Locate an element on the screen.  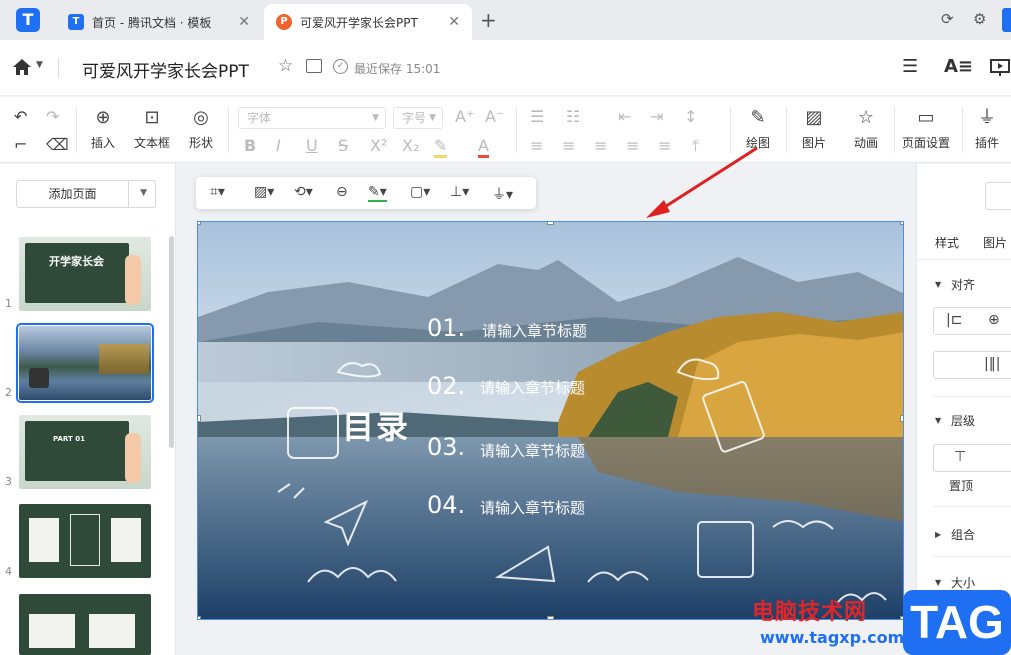
bring-to-front-icon: ⊤ is located at coordinates (960, 457).